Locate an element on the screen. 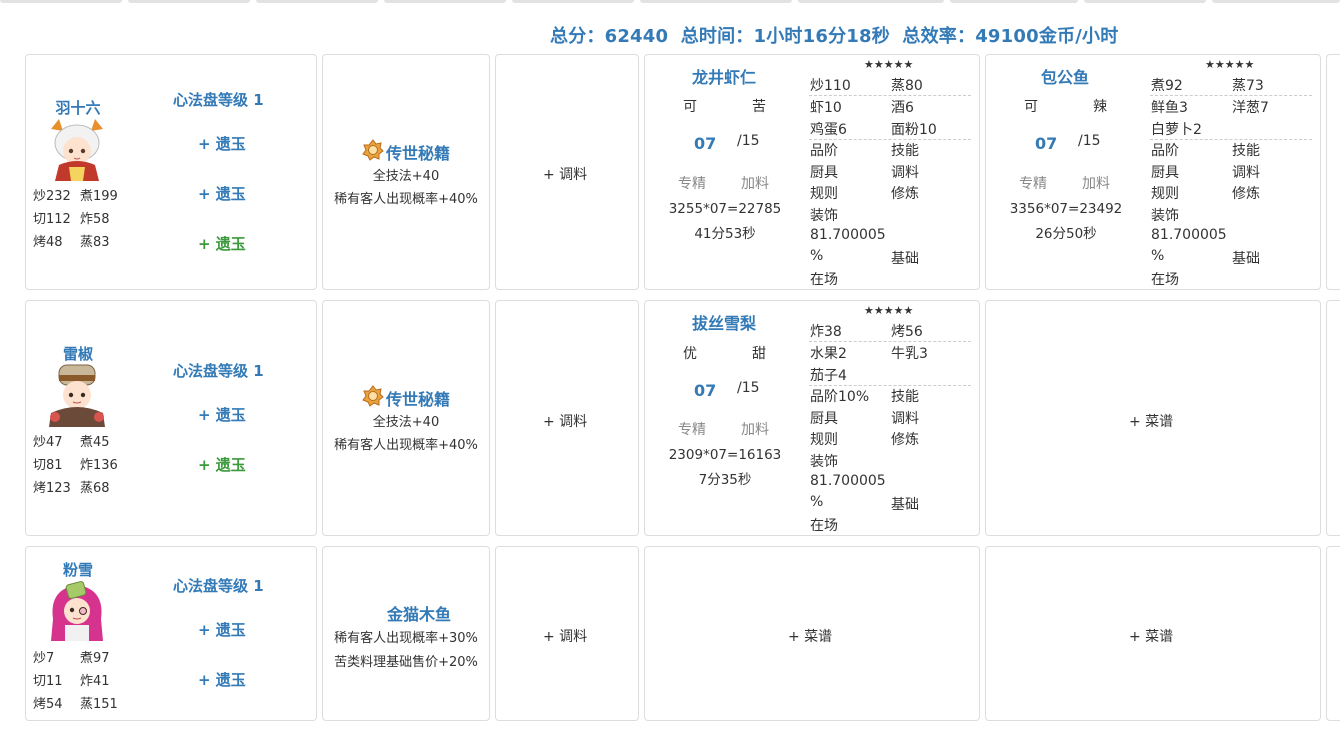  summary-bar: 总分：62440 总时间：1小时16分18秒 总效率：49100金币/小时 is located at coordinates (837, 35).